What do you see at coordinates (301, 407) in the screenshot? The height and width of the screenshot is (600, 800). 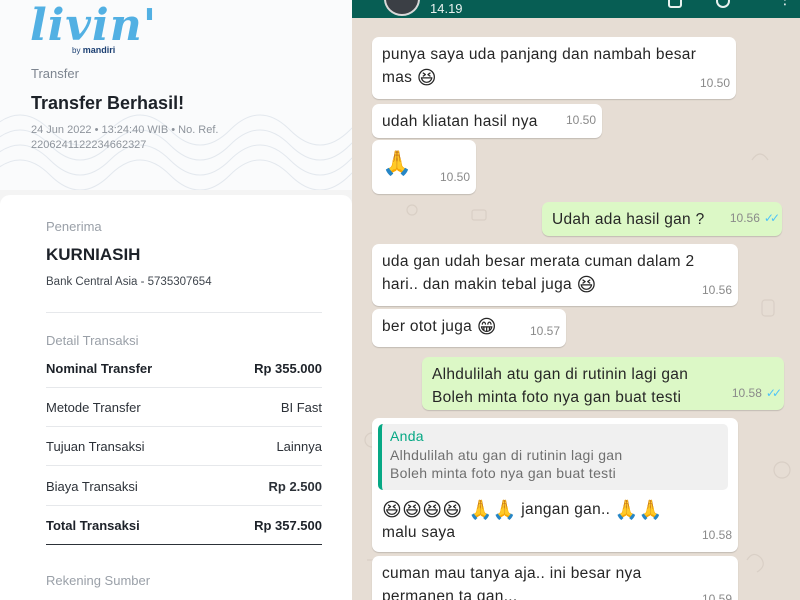 I see `row-value: BI Fast` at bounding box center [301, 407].